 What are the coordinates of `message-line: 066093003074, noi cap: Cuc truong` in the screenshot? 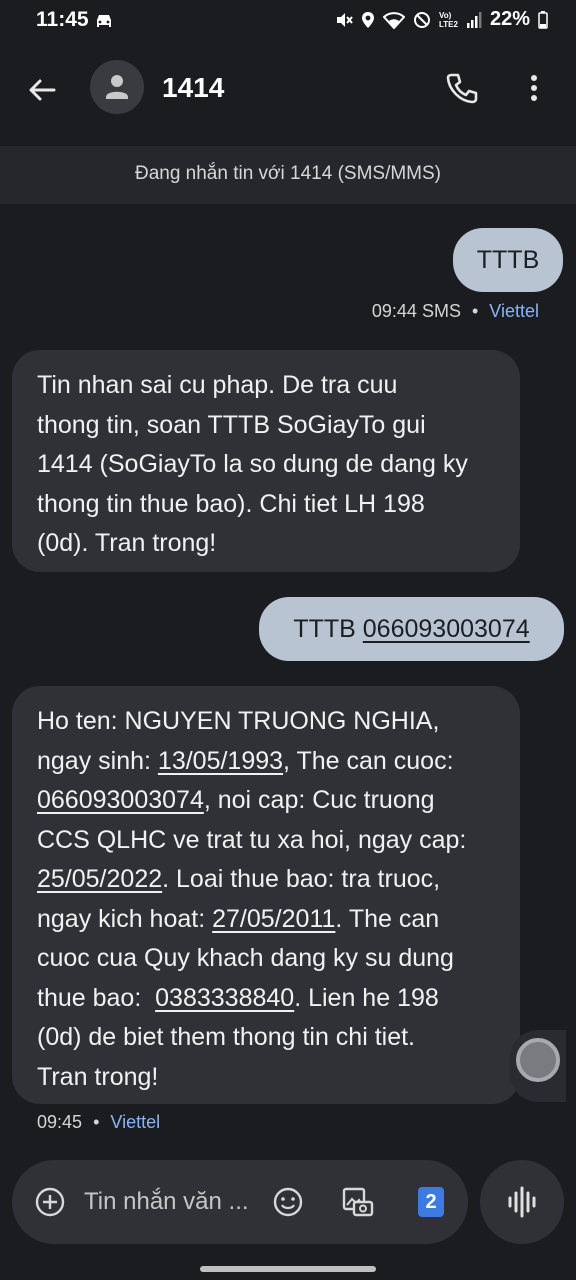 It's located at (267, 801).